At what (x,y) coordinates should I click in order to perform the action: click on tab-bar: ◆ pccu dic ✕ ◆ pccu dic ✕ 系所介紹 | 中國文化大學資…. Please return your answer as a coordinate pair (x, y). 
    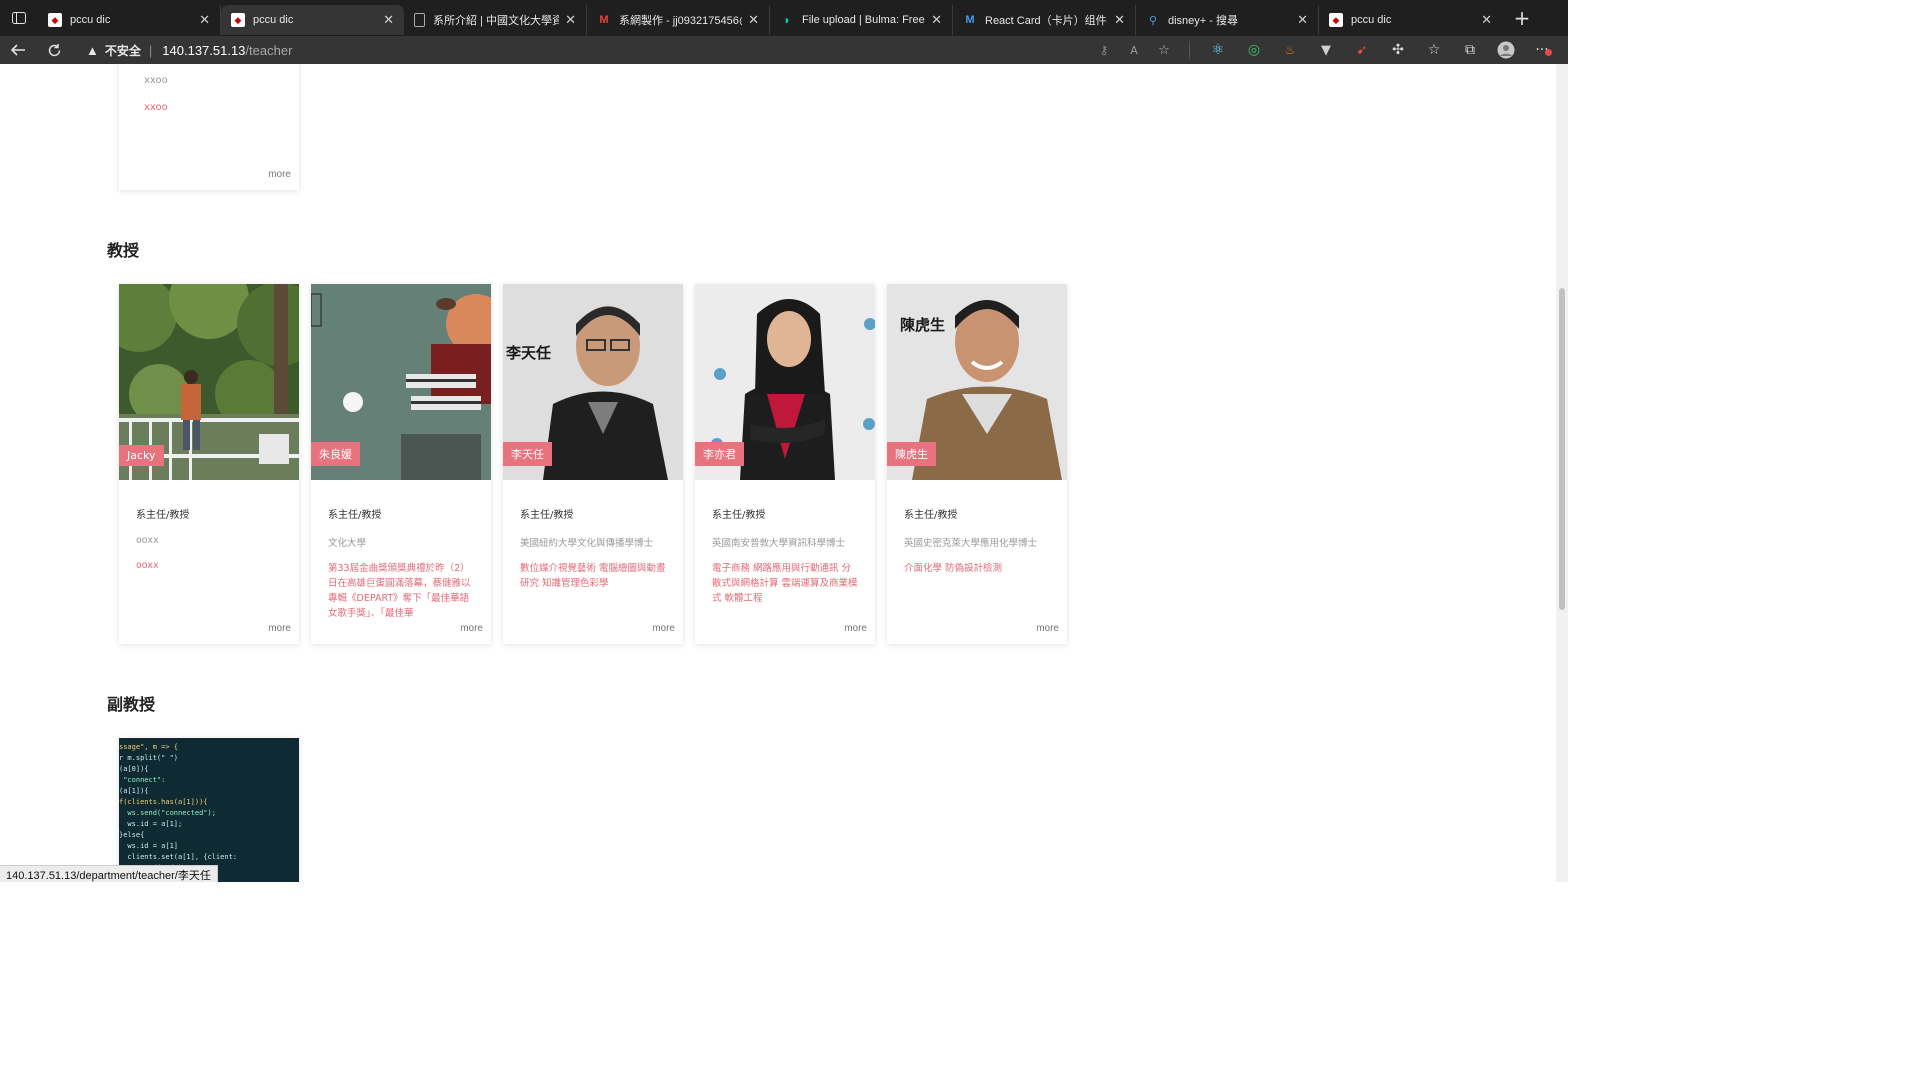
    Looking at the image, I should click on (784, 18).